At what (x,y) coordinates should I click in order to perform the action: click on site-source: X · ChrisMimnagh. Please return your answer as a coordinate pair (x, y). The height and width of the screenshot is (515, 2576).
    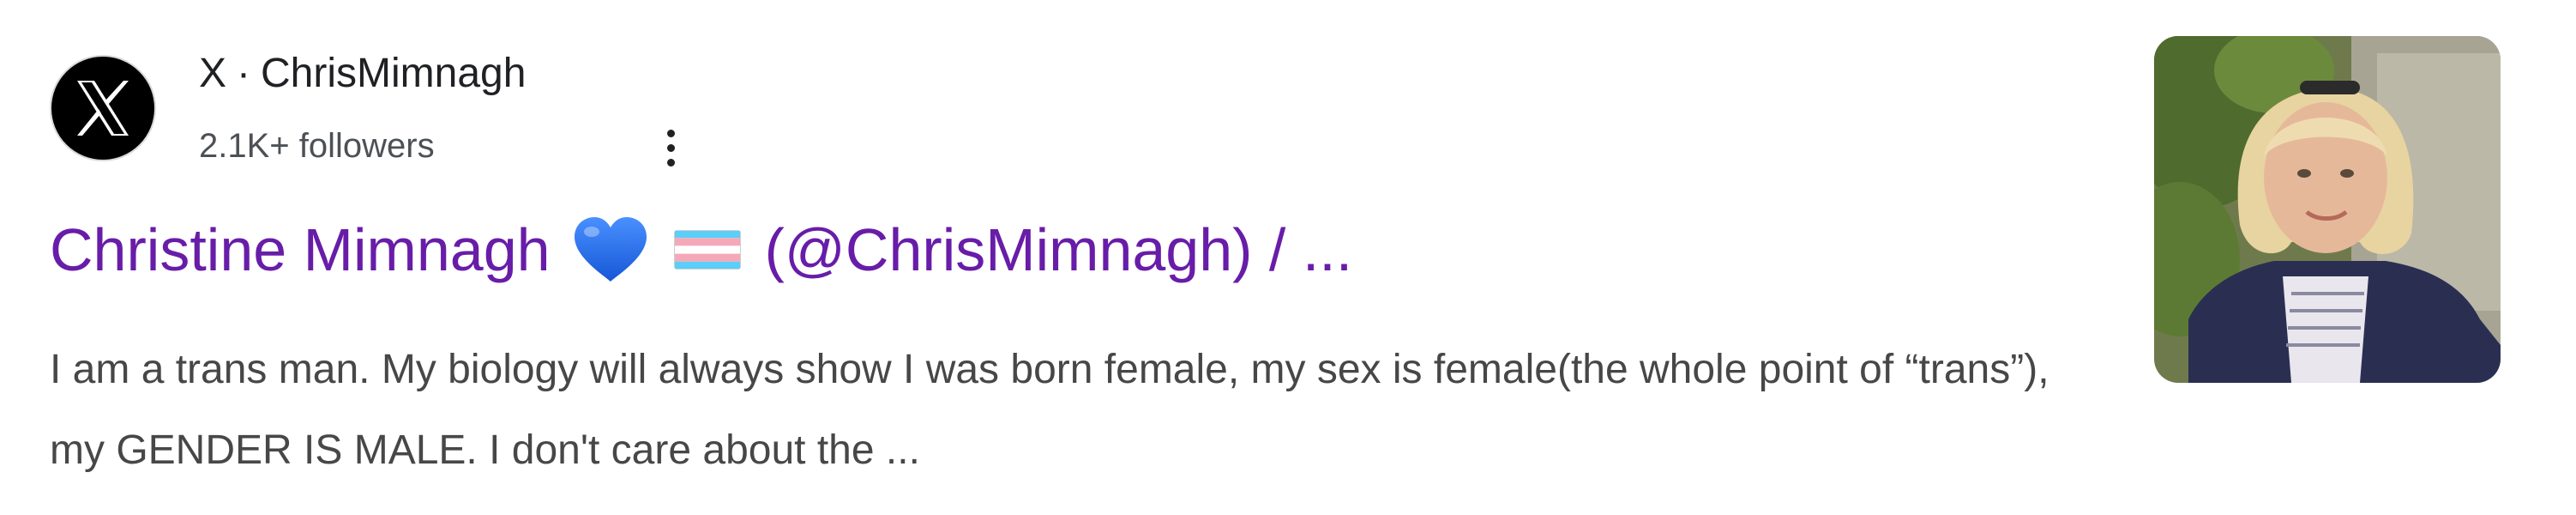
    Looking at the image, I should click on (362, 74).